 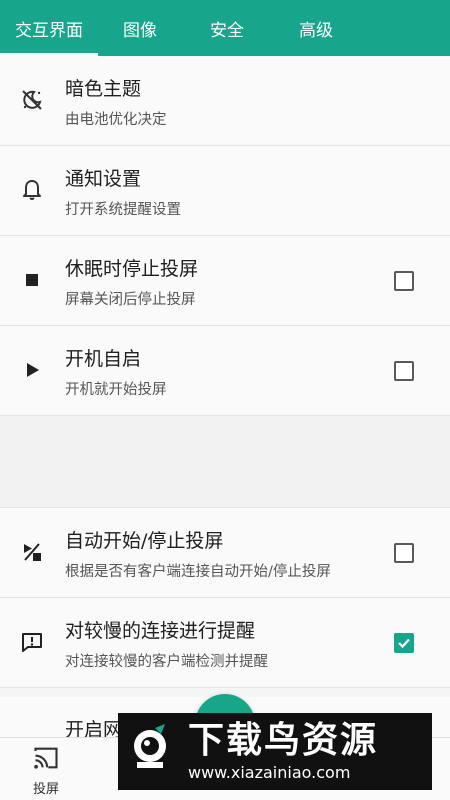 I want to click on setting-start-on-boot: 开机自启 开机就开始投屏, so click(x=225, y=371).